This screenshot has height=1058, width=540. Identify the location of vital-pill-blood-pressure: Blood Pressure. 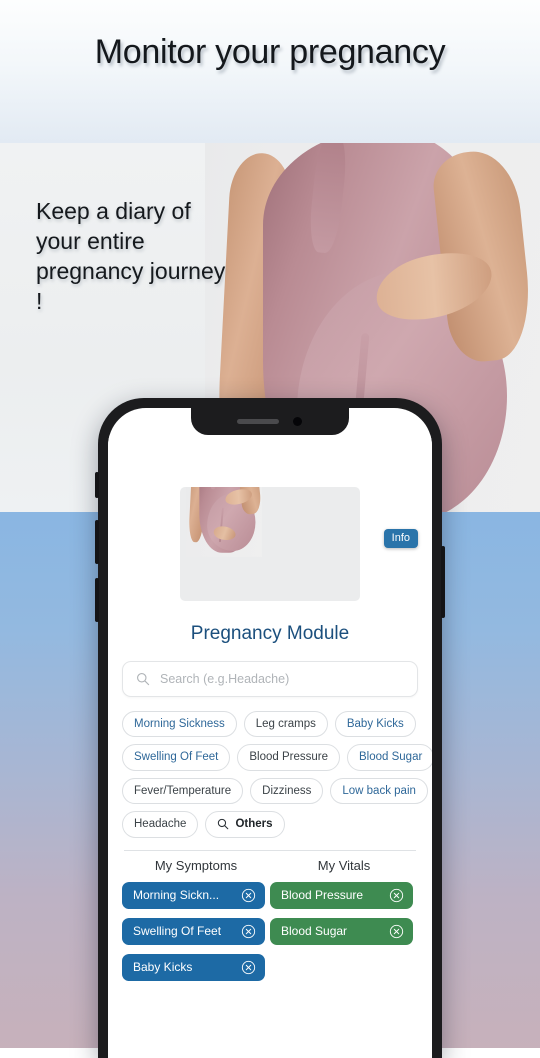
(341, 895).